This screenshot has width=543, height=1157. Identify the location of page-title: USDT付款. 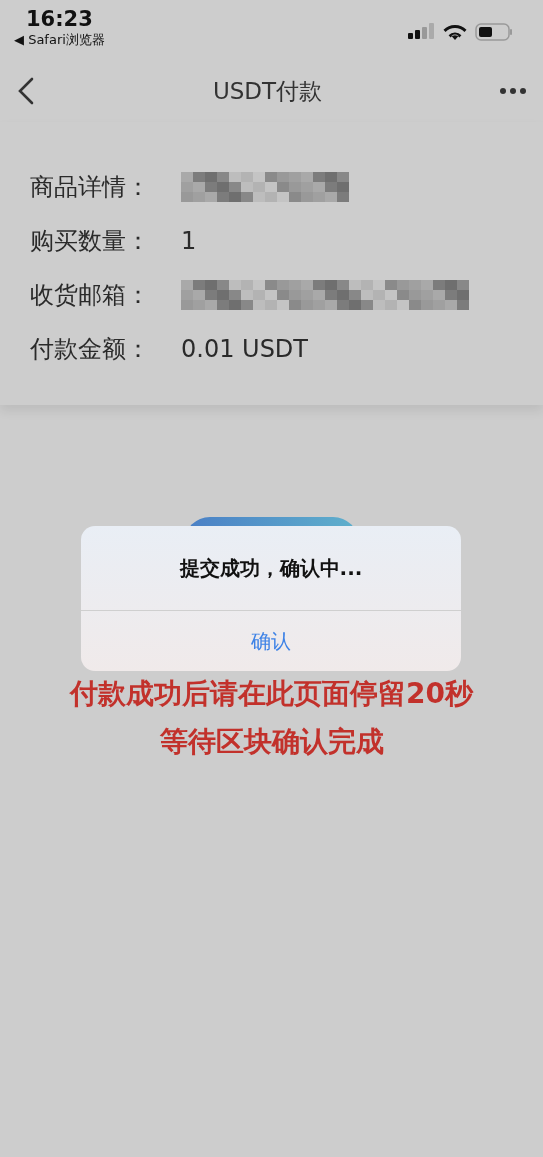
(267, 91).